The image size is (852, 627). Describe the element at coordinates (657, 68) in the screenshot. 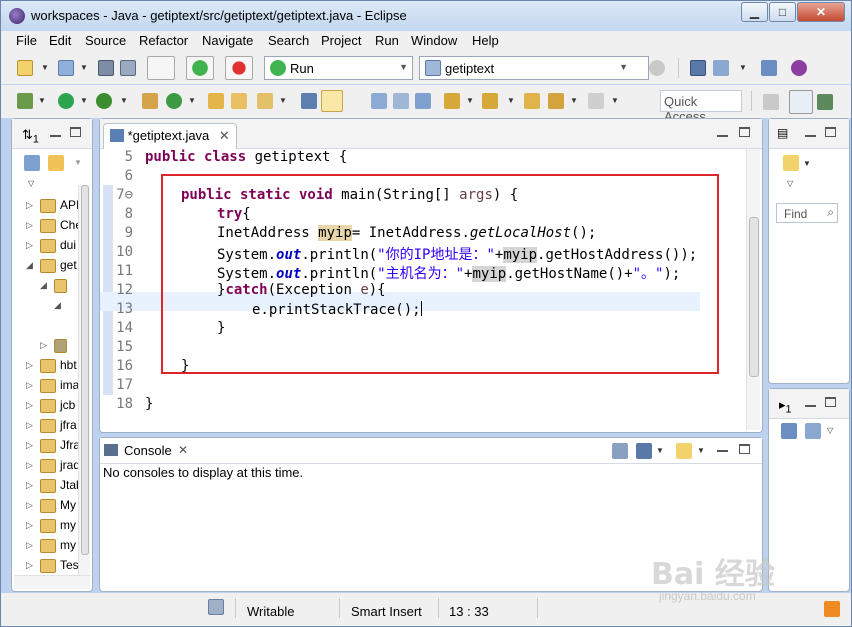

I see `gear-icon` at that location.